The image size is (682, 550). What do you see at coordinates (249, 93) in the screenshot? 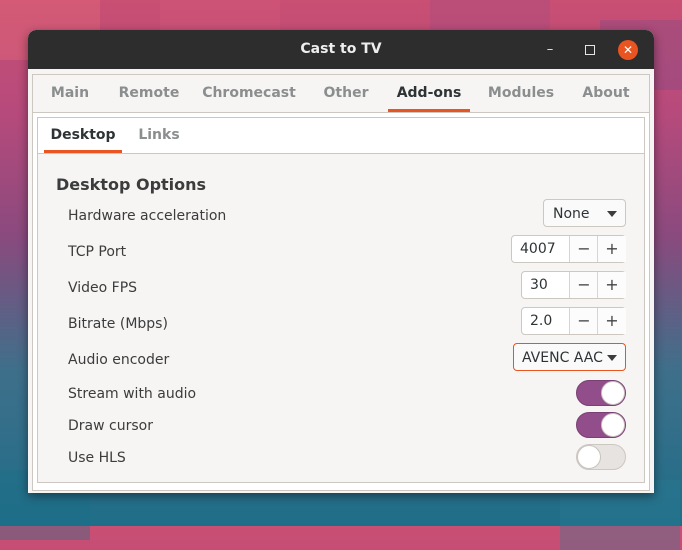
I see `tab-chromecast: Chromecast` at bounding box center [249, 93].